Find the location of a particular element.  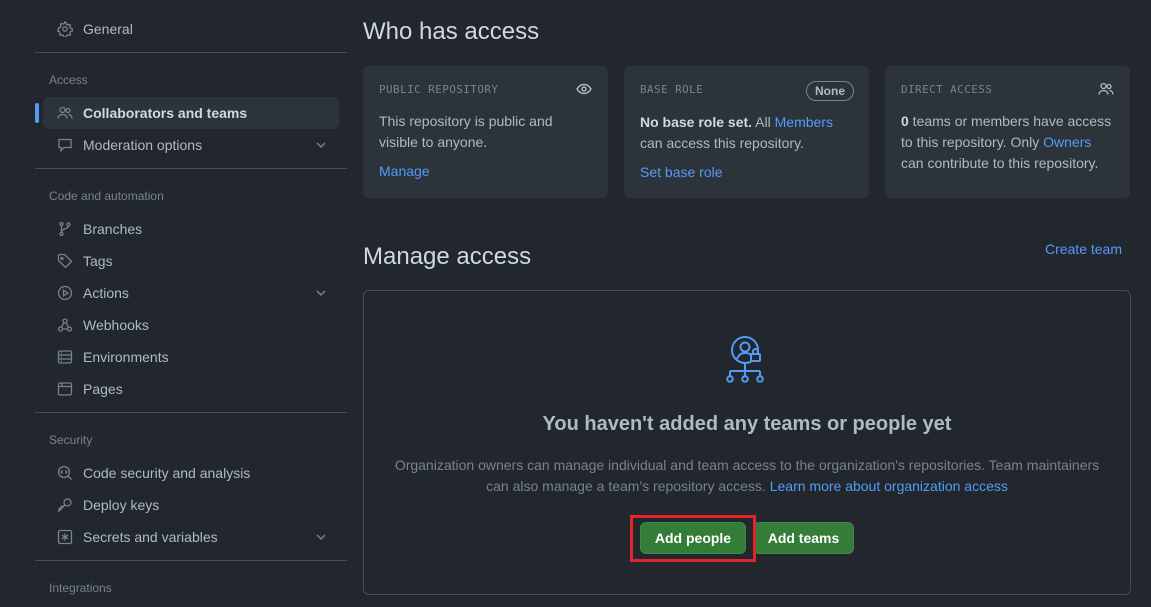

sidebar-item-webhooks: Webhooks is located at coordinates (191, 325).